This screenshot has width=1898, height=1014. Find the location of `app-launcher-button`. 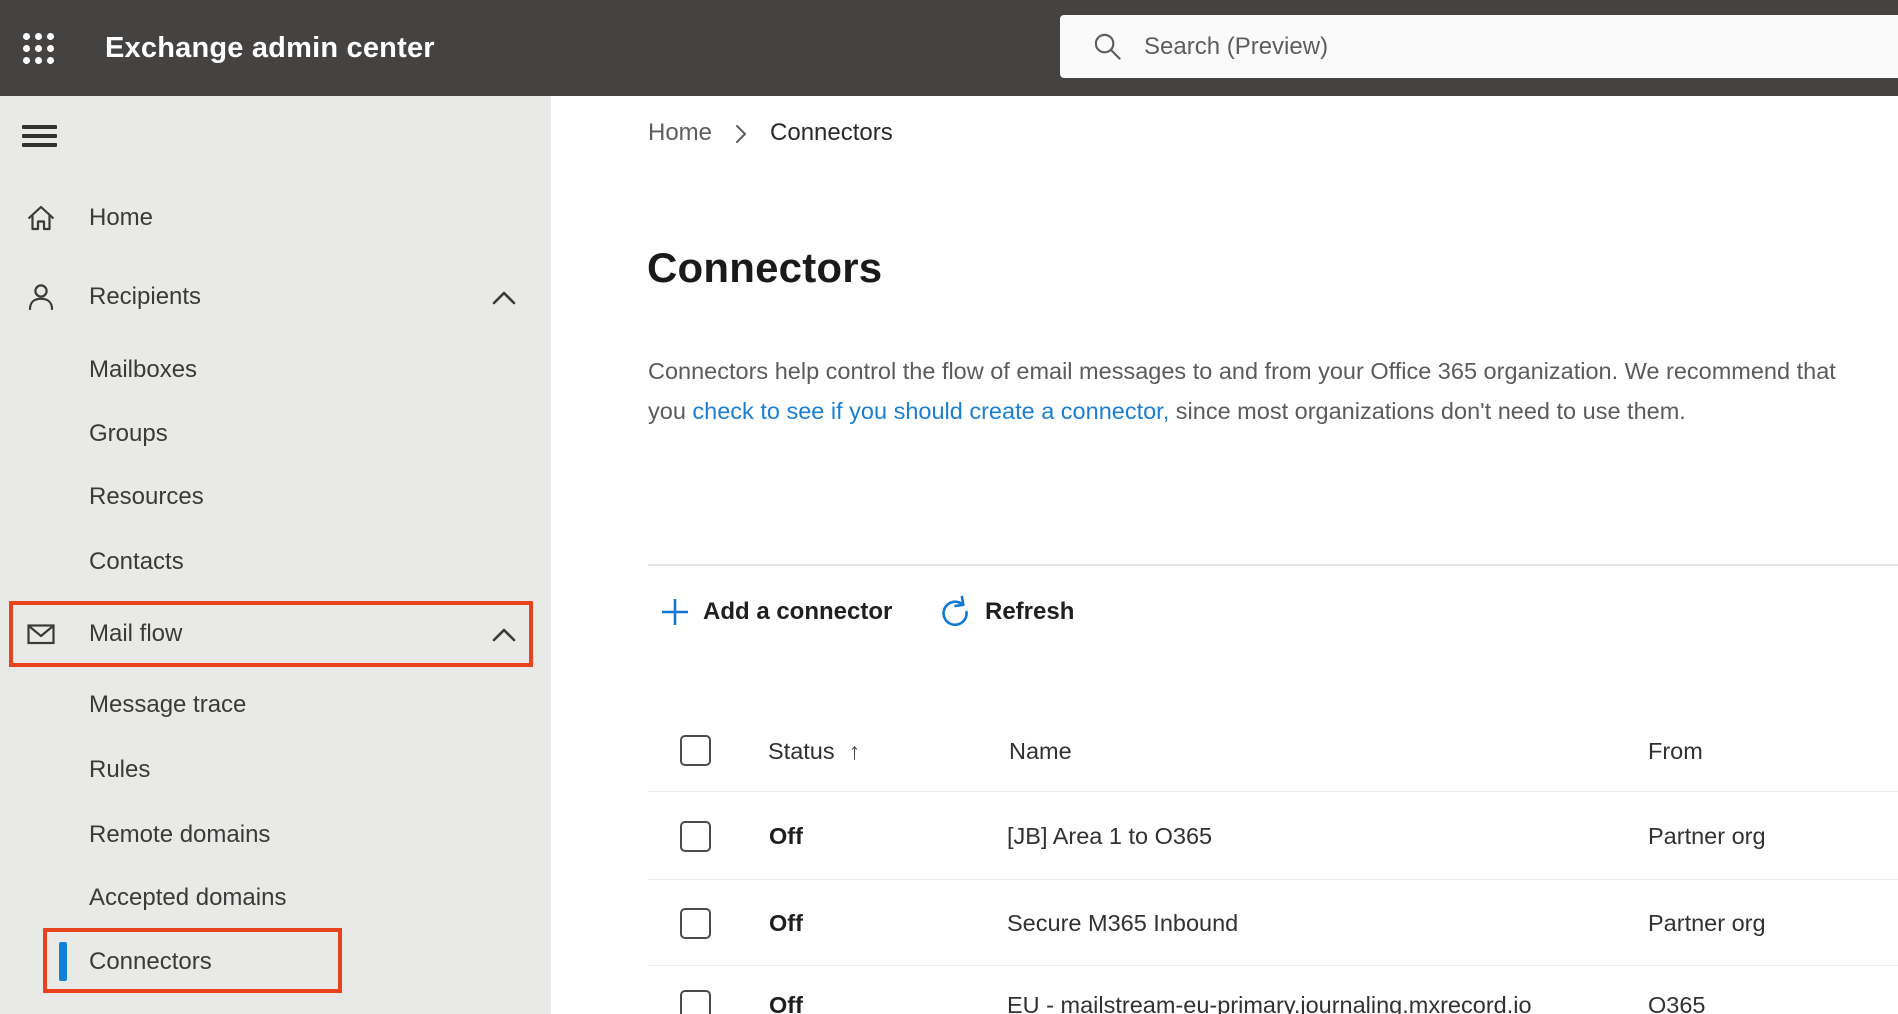

app-launcher-button is located at coordinates (39, 49).